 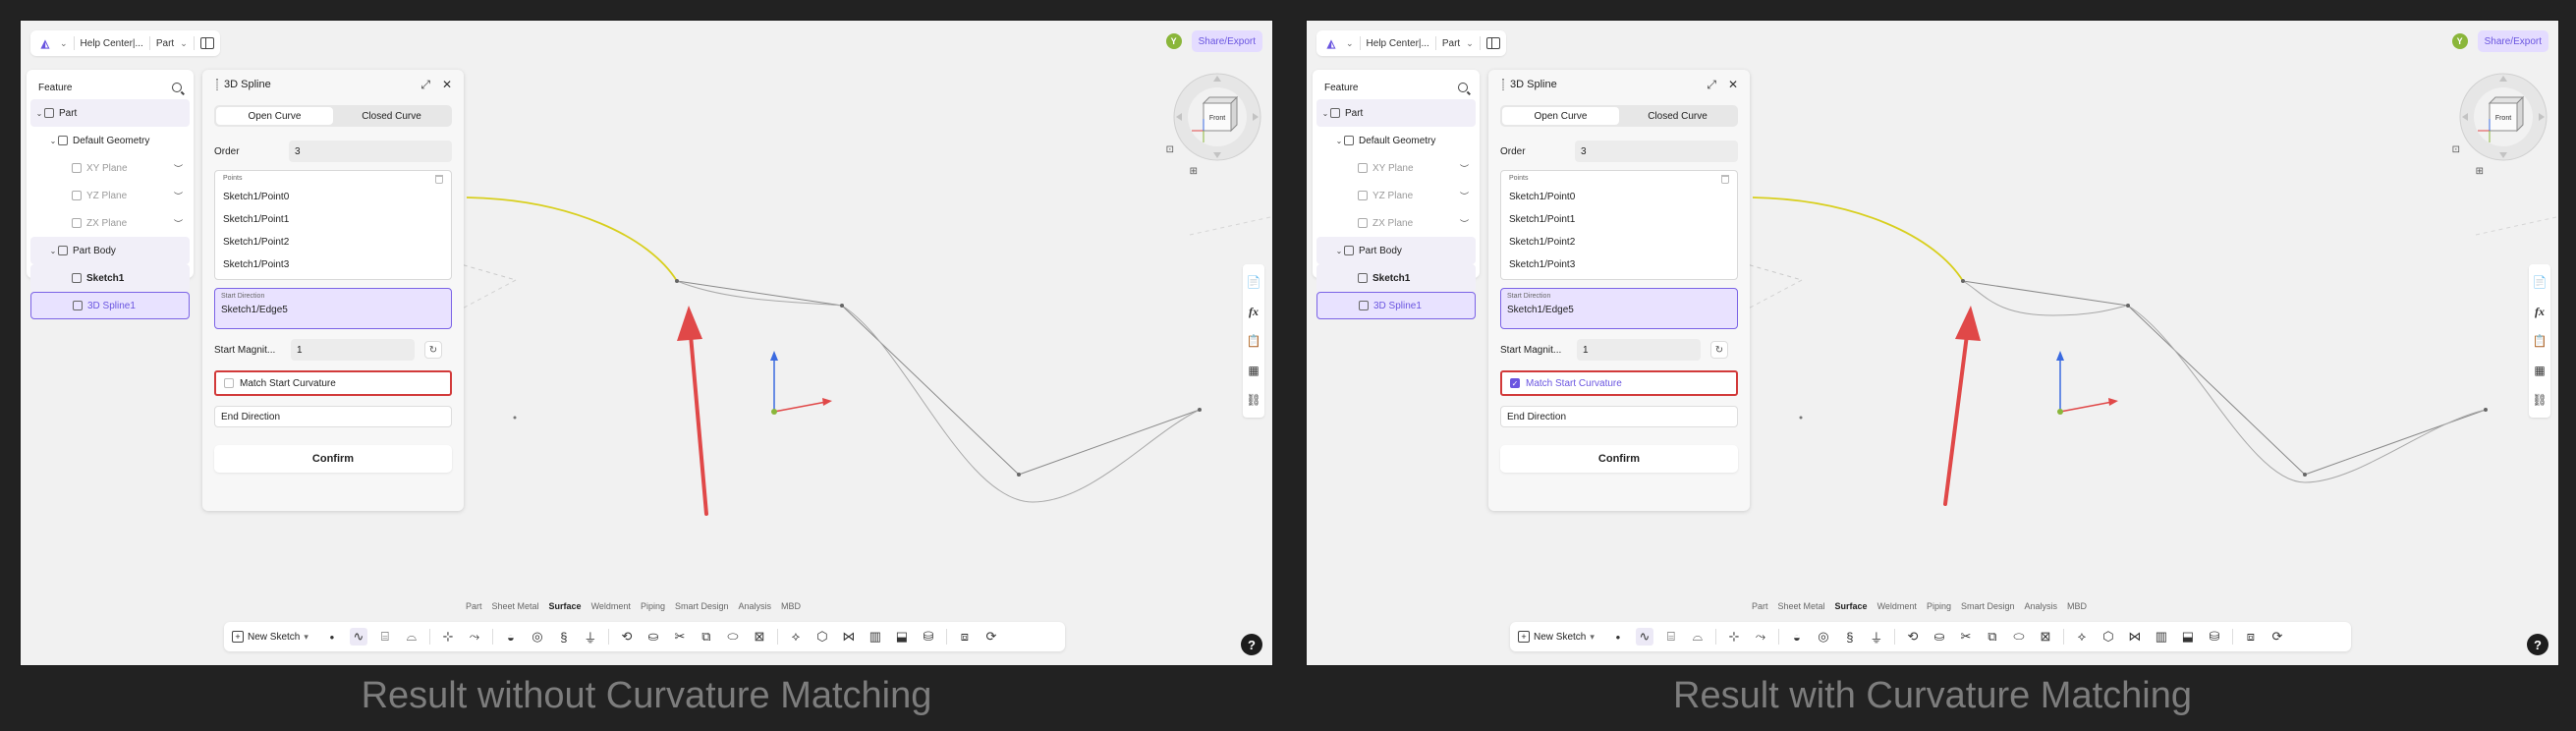 What do you see at coordinates (2456, 149) in the screenshot?
I see `fit-view-icon: ⊡` at bounding box center [2456, 149].